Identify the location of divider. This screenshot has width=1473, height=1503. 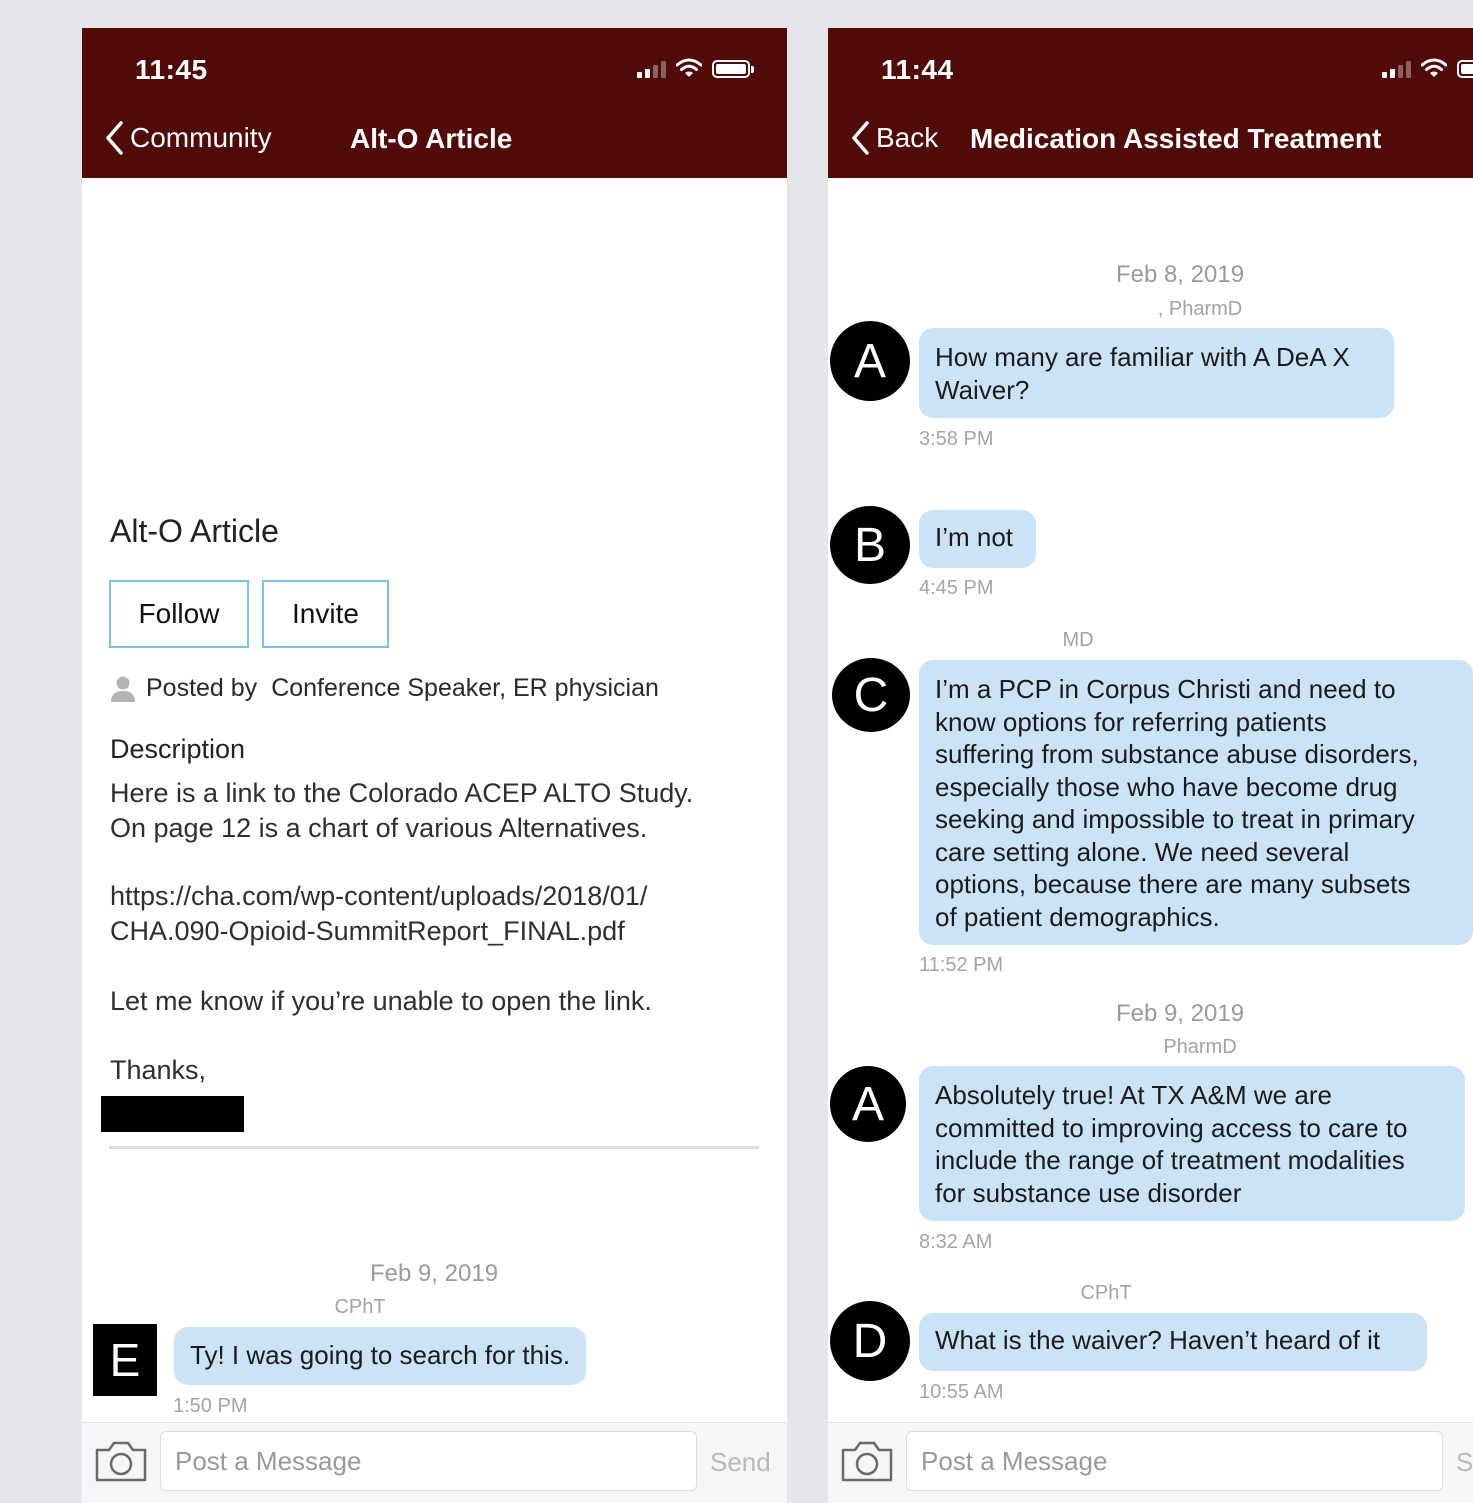
(434, 1147).